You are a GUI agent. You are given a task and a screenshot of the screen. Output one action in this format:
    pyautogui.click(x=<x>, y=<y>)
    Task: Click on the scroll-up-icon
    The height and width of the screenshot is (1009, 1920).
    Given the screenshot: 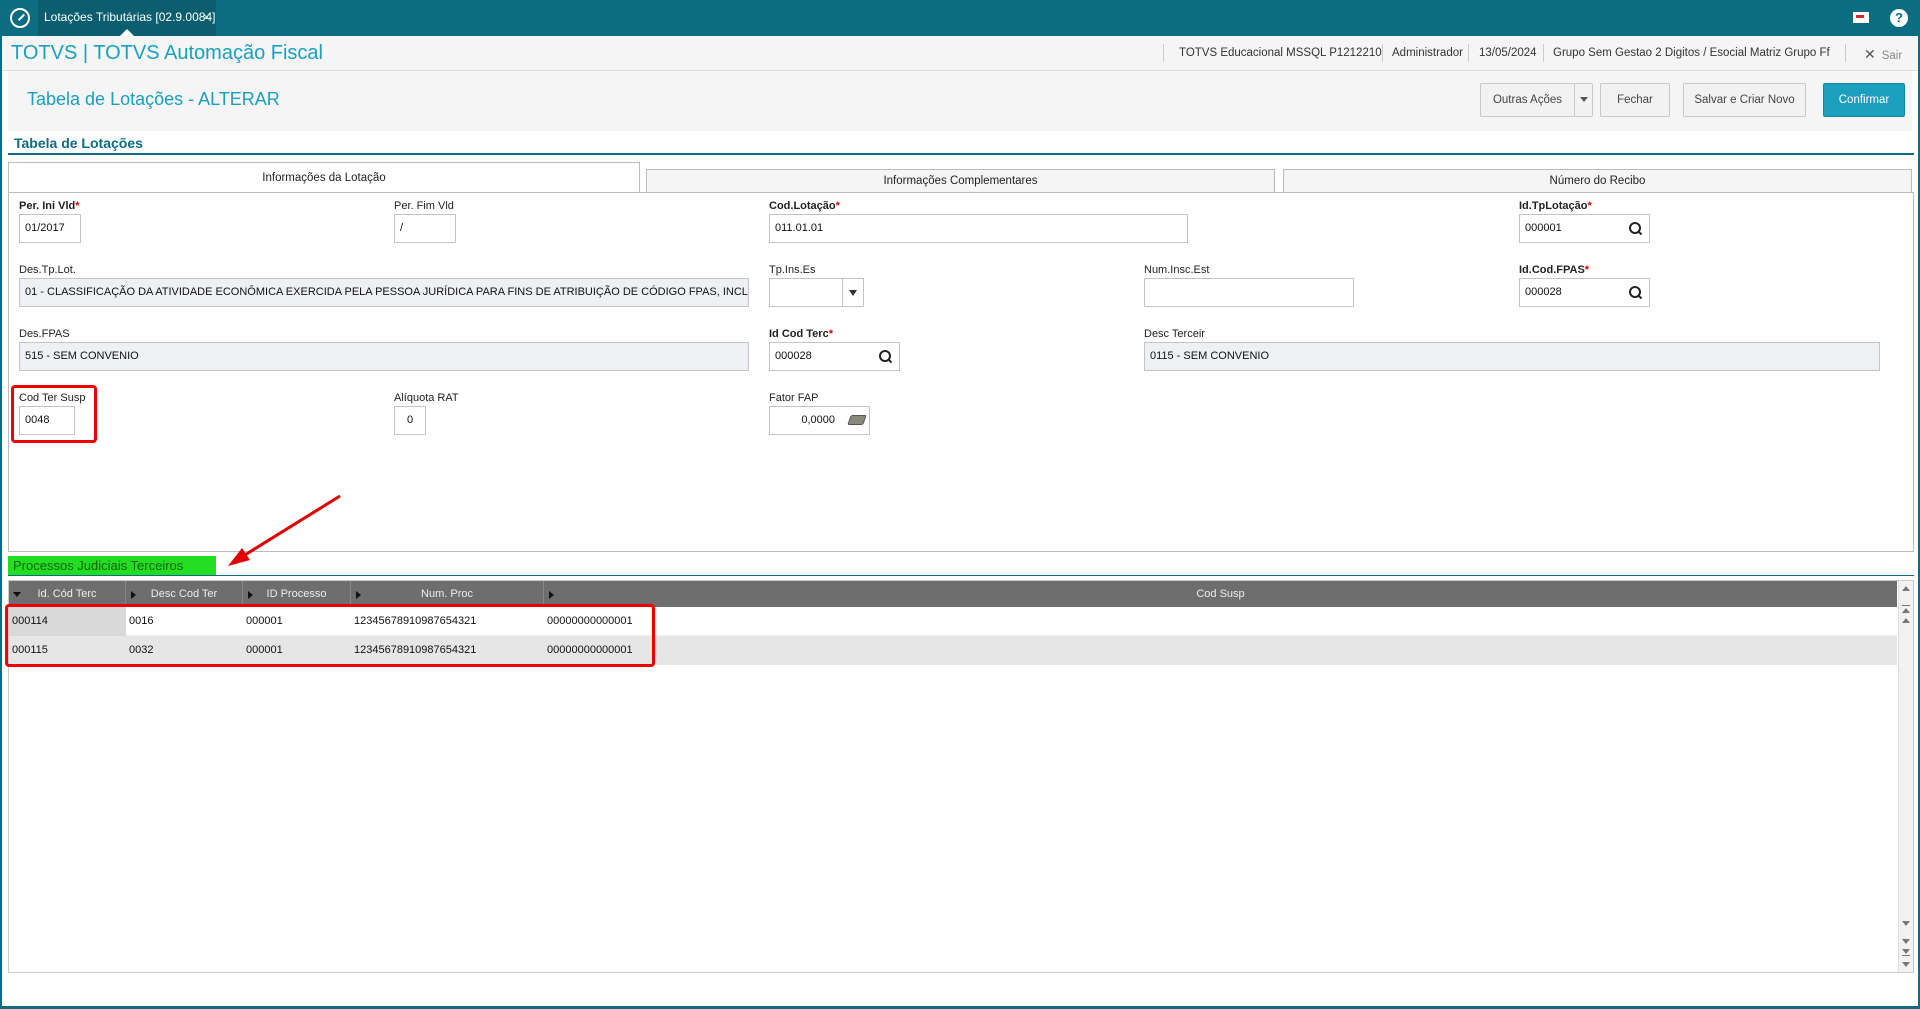 What is the action you would take?
    pyautogui.click(x=1906, y=588)
    